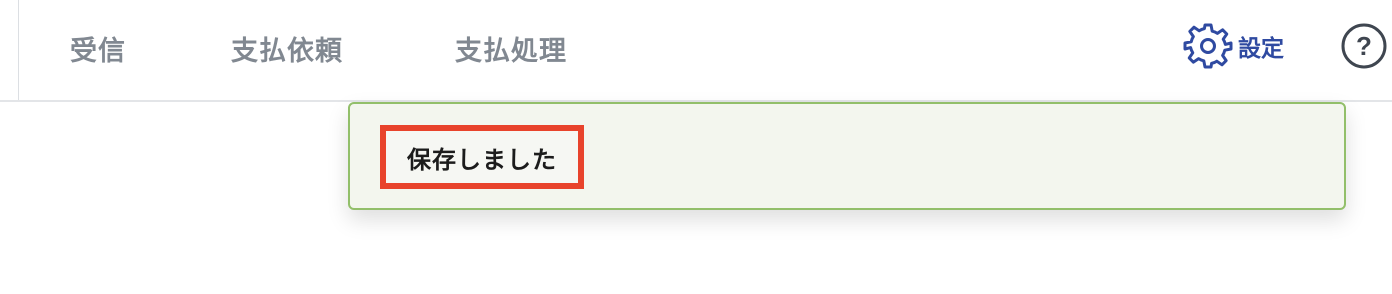 The width and height of the screenshot is (1392, 294). Describe the element at coordinates (18, 50) in the screenshot. I see `header-divider` at that location.